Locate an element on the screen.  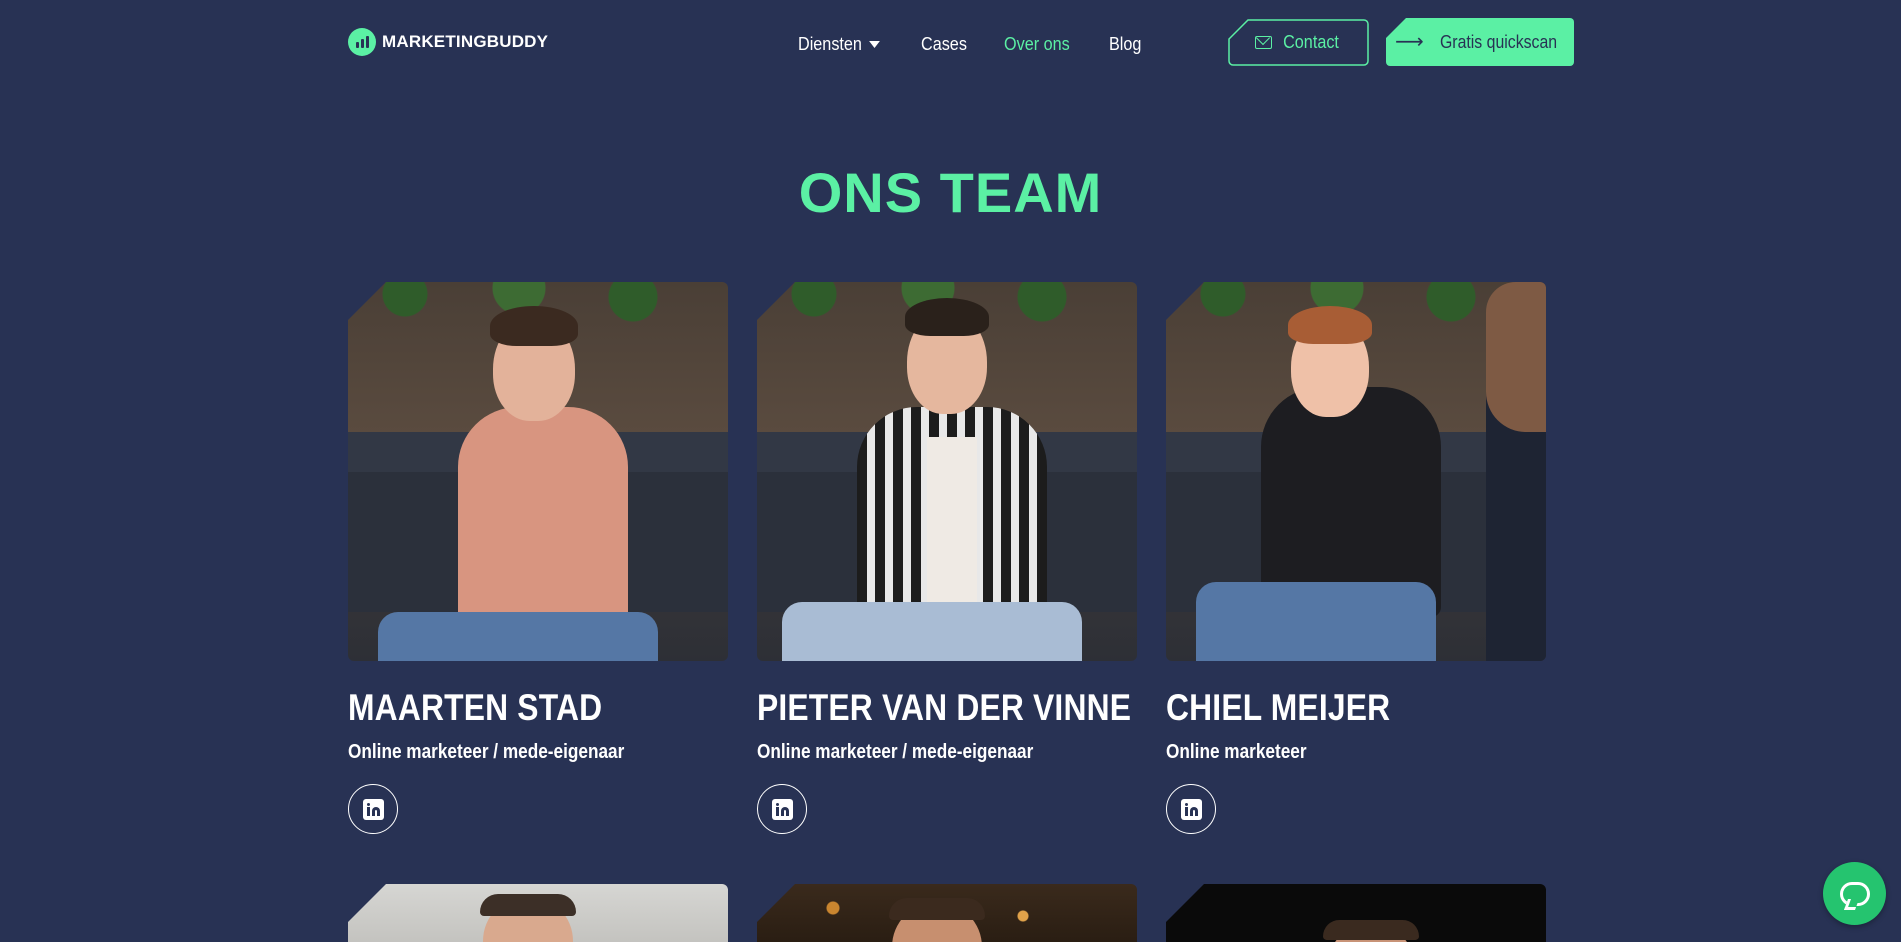
mail-icon is located at coordinates (1263, 42).